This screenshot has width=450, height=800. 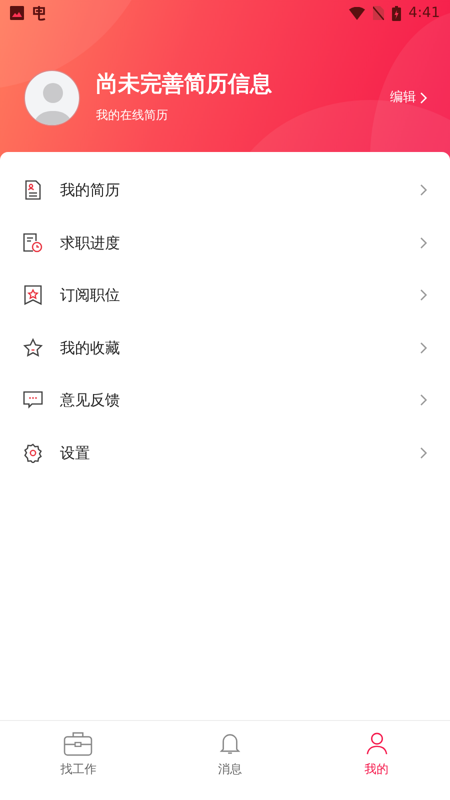 What do you see at coordinates (40, 13) in the screenshot?
I see `app-icon` at bounding box center [40, 13].